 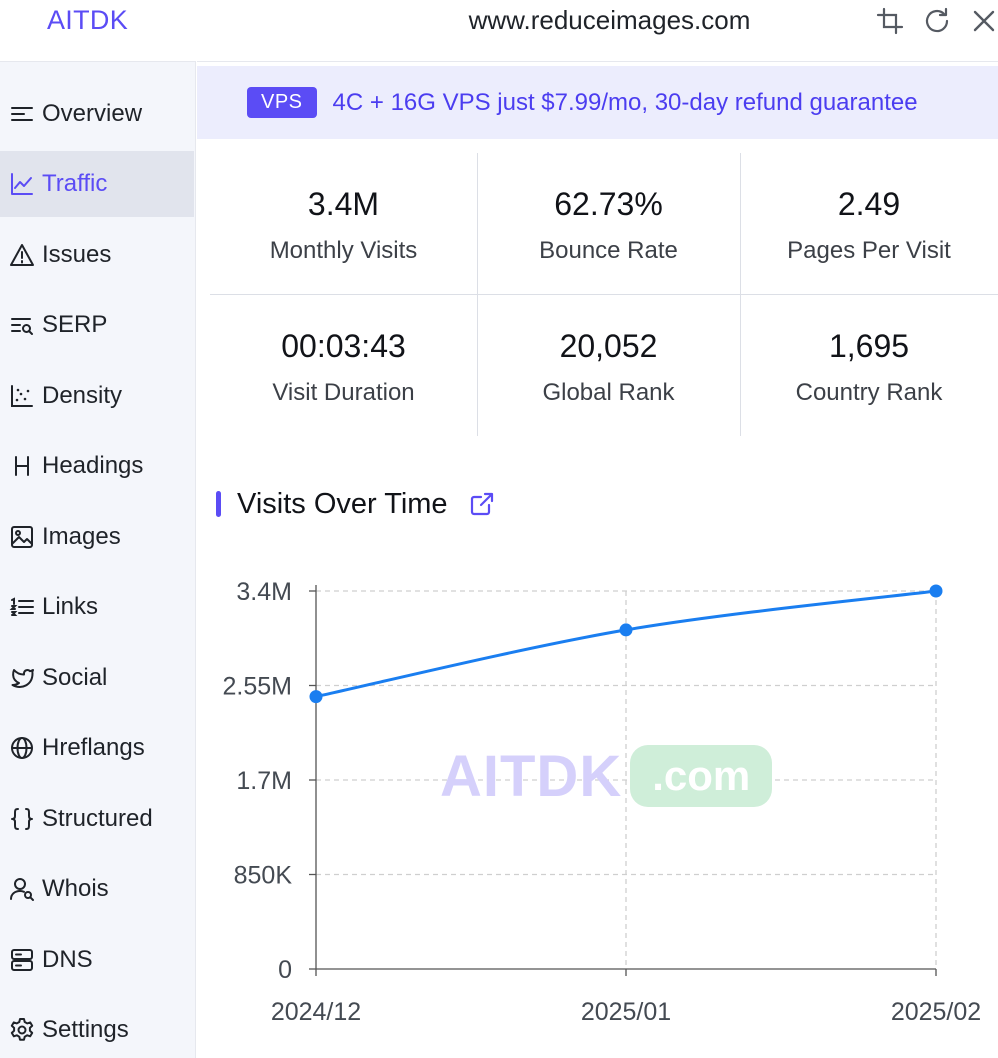 I want to click on server-icon, so click(x=21, y=960).